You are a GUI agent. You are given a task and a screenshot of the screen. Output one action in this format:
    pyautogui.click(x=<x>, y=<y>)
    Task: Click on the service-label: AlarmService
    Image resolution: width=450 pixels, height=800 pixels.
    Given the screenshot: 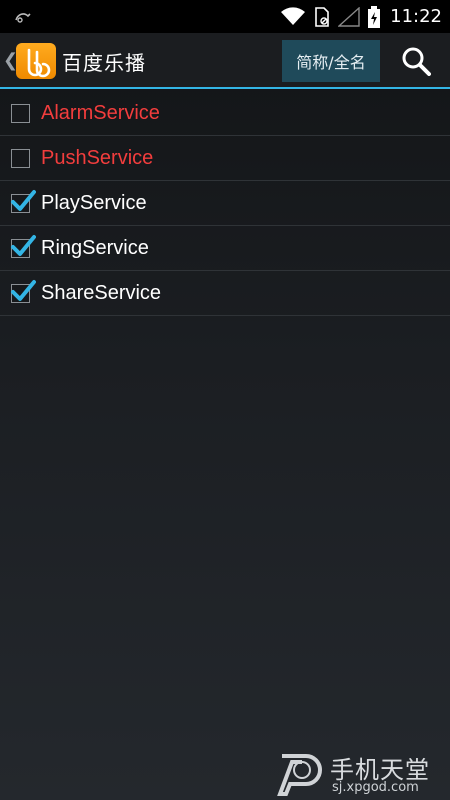 What is the action you would take?
    pyautogui.click(x=100, y=113)
    